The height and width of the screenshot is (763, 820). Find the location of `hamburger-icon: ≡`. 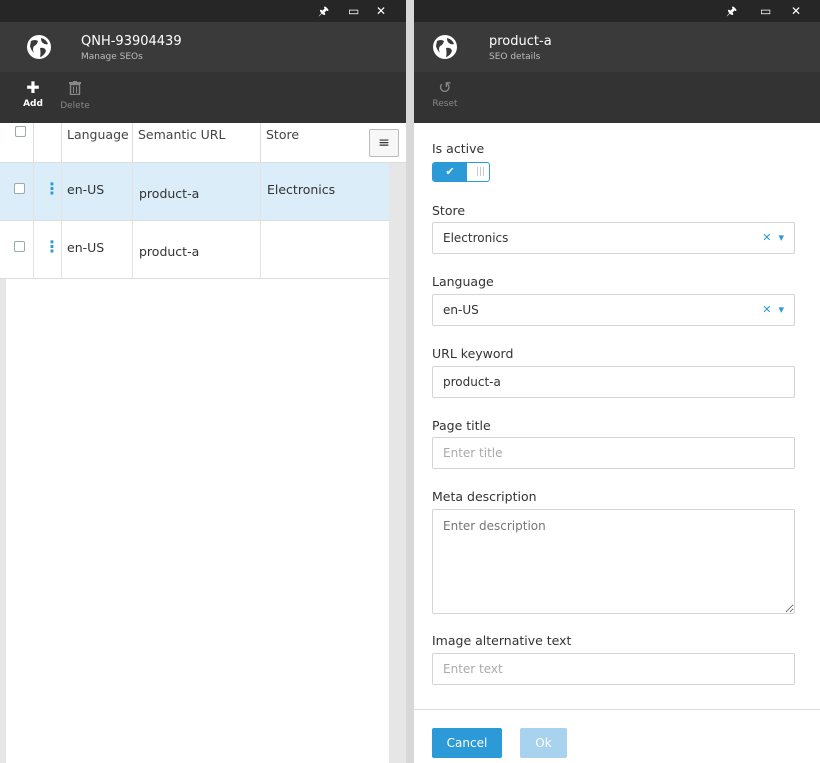

hamburger-icon: ≡ is located at coordinates (384, 143).